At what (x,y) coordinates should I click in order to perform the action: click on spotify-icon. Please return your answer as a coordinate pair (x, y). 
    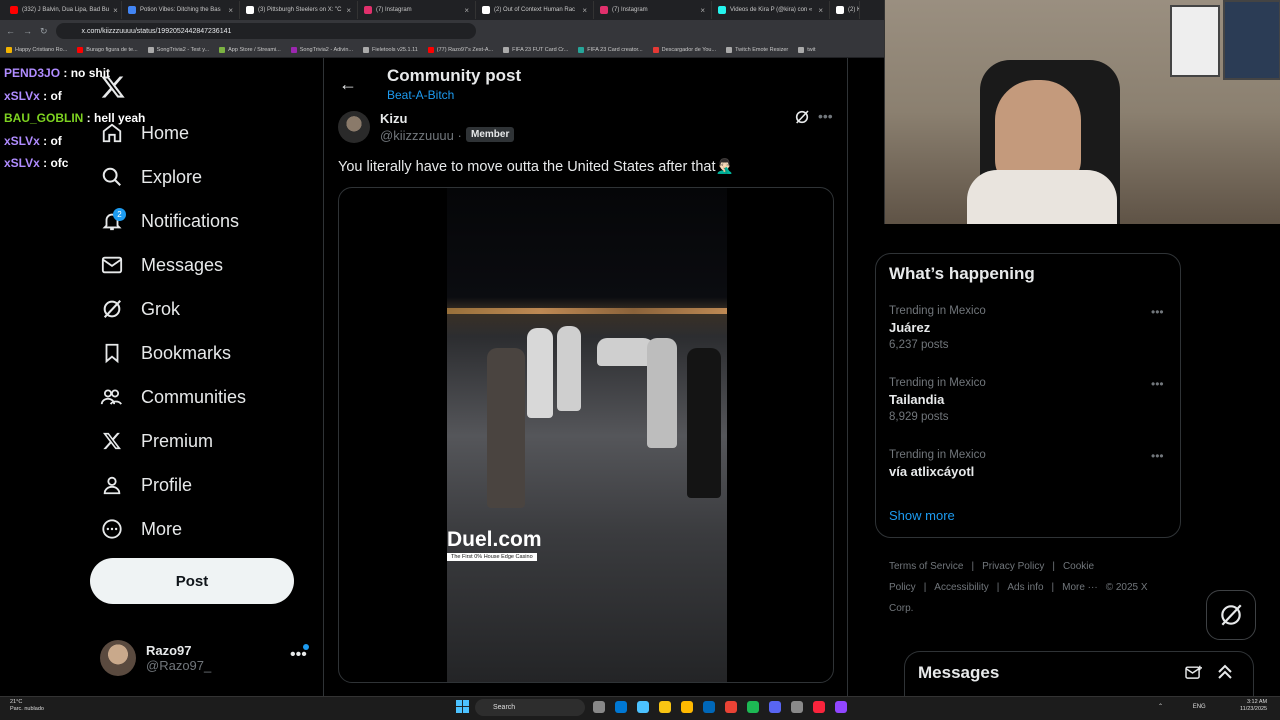
    Looking at the image, I should click on (753, 707).